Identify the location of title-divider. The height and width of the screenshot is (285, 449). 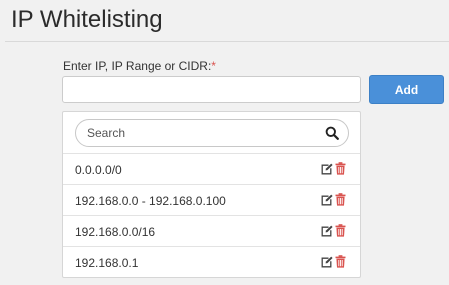
(227, 41).